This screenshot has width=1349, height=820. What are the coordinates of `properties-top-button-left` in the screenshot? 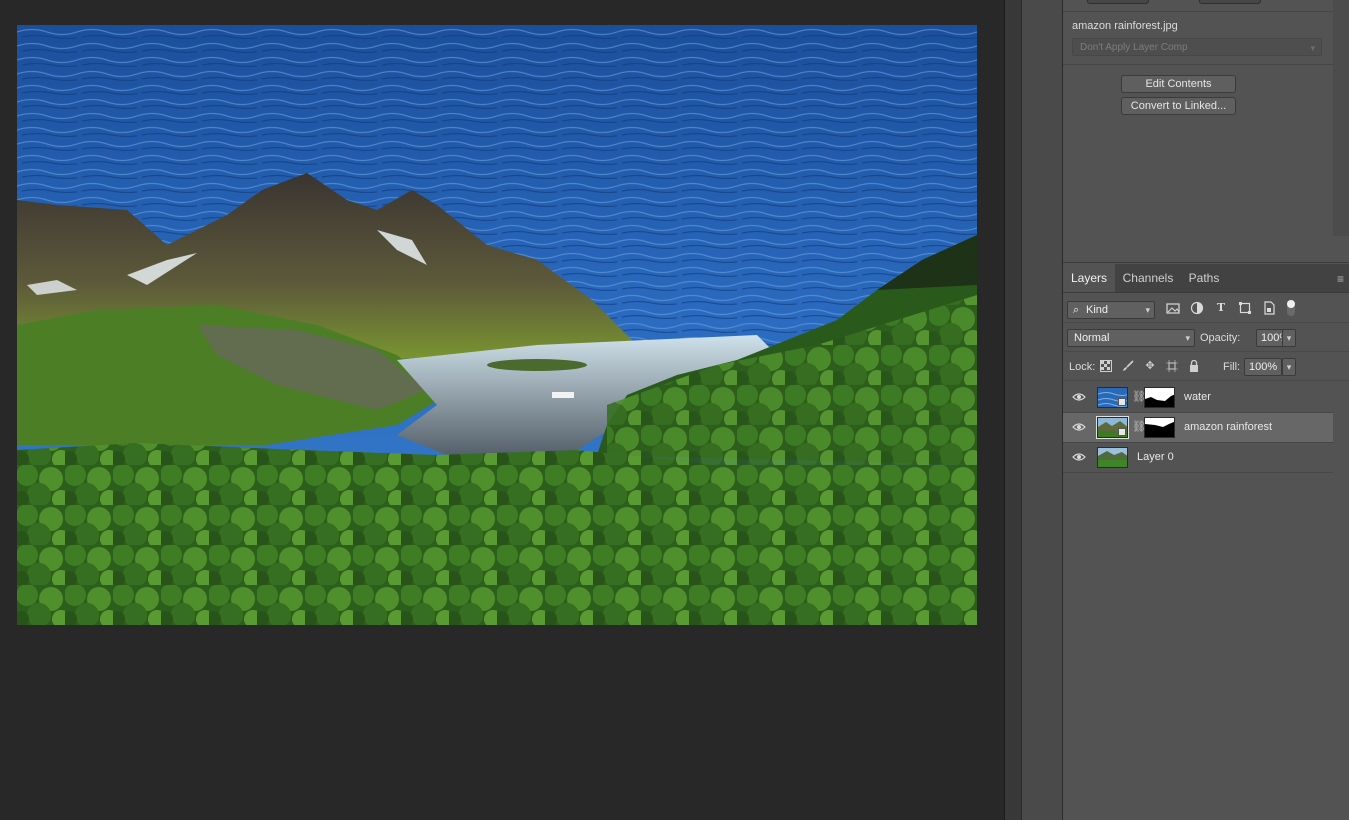 It's located at (1118, 2).